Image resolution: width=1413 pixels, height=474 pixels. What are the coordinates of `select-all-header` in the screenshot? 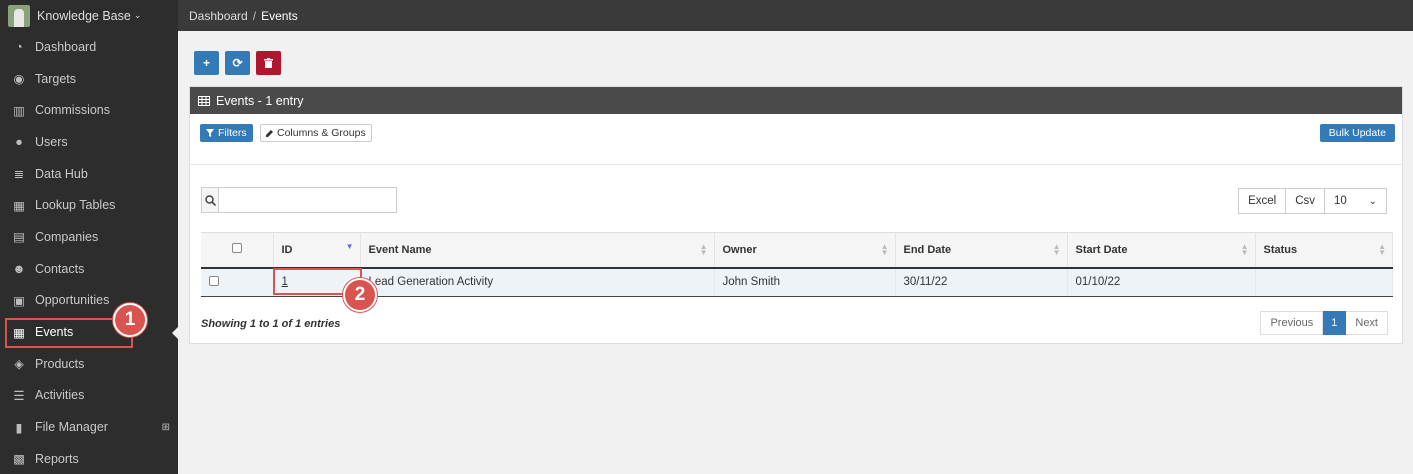 It's located at (237, 250).